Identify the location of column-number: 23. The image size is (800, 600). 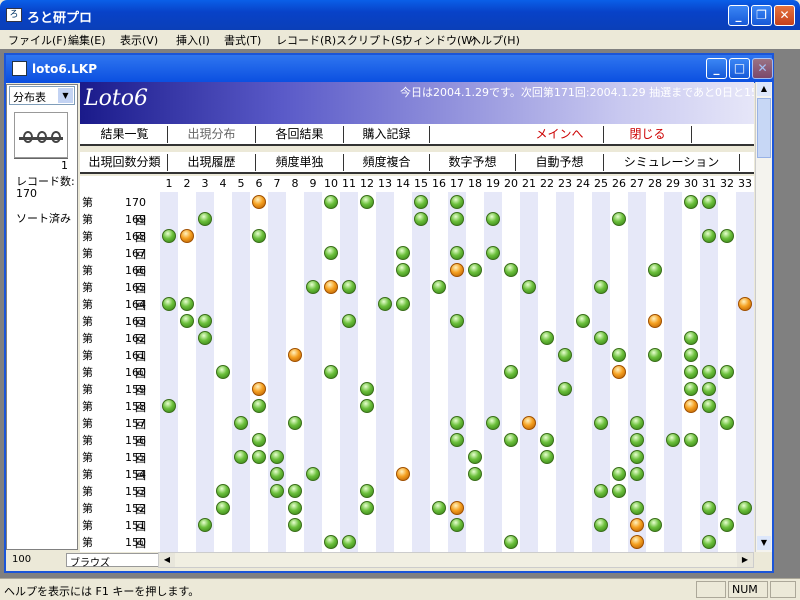
(565, 183).